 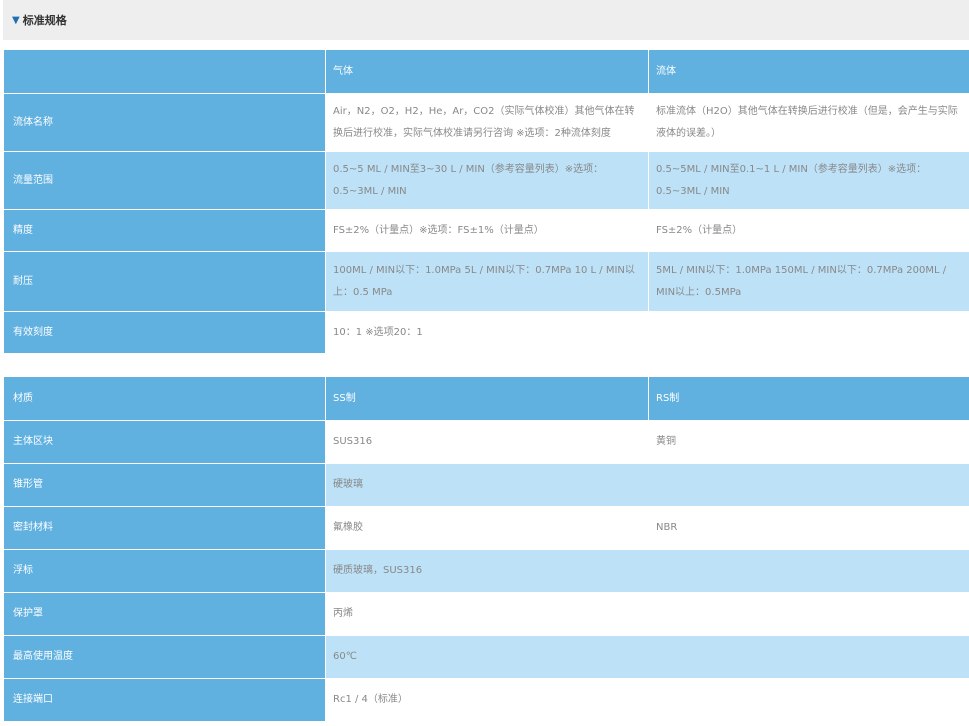 I want to click on table-row: 最高使用温度 60℃, so click(x=486, y=657).